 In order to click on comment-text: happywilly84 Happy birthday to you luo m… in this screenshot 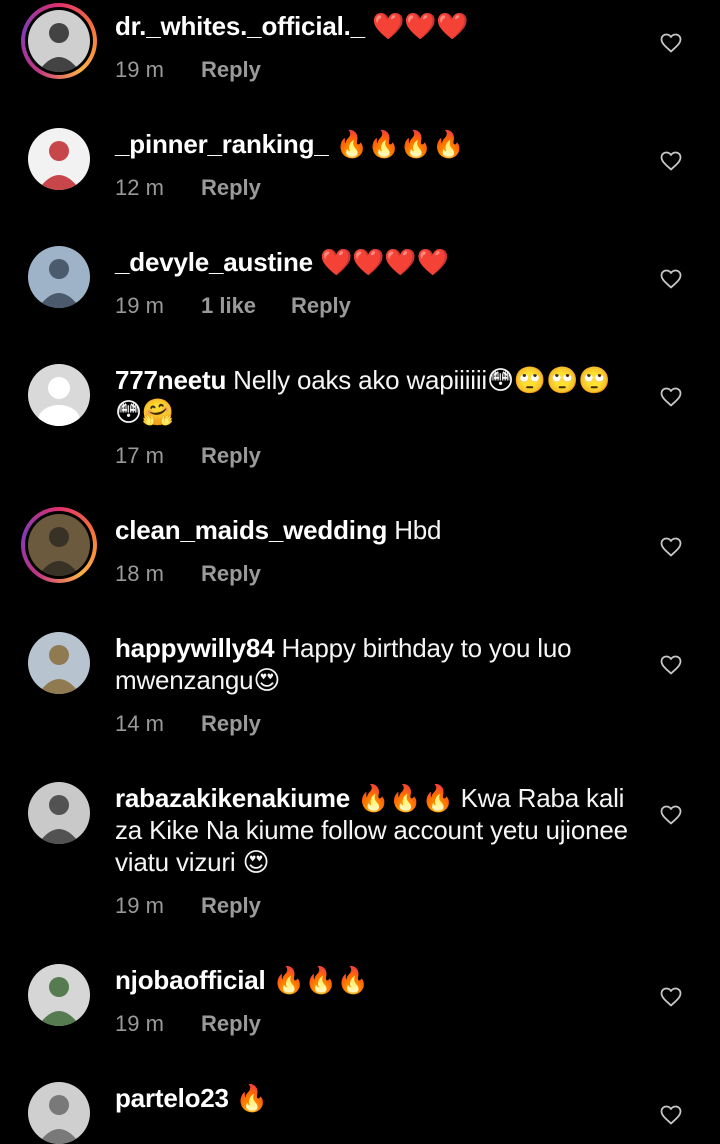, I will do `click(375, 664)`.